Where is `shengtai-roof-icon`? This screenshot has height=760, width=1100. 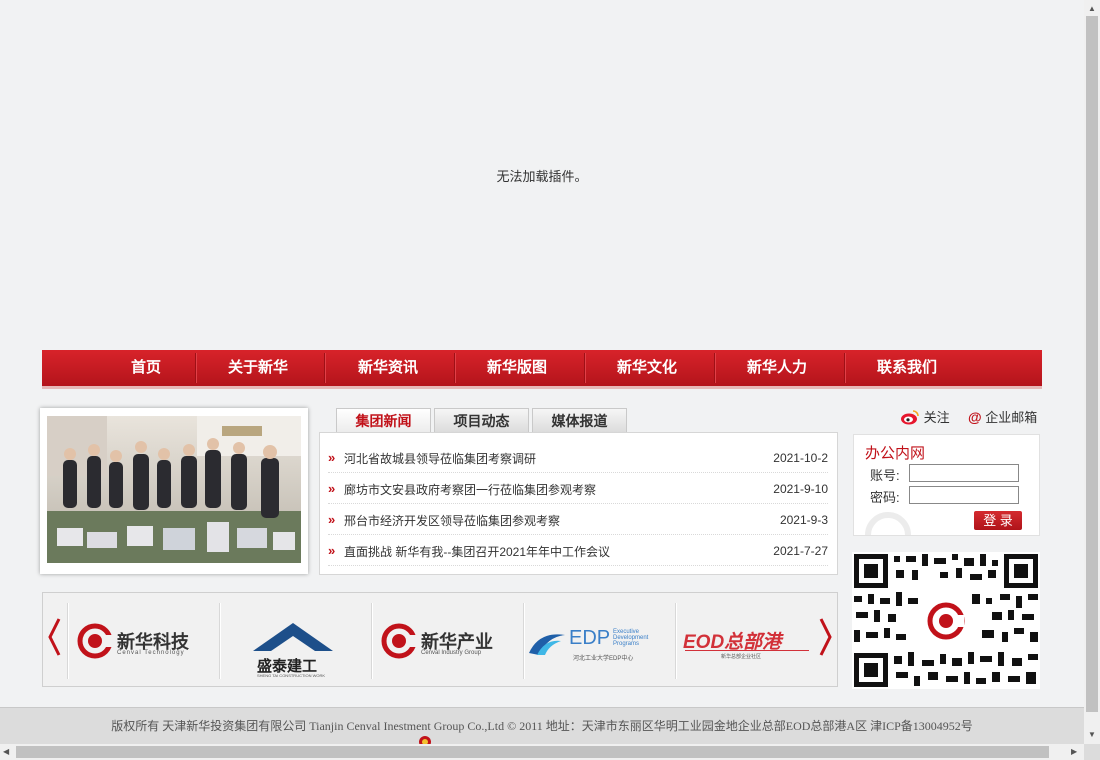 shengtai-roof-icon is located at coordinates (293, 637).